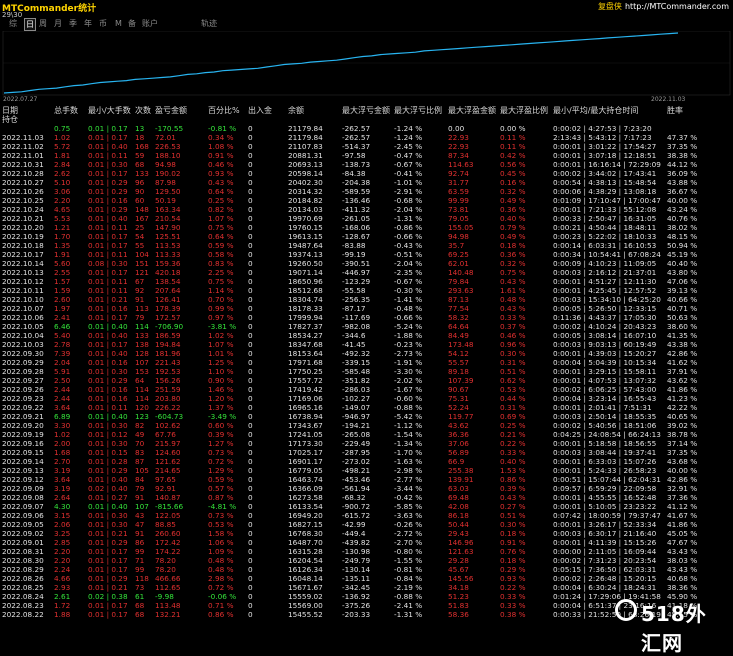 The height and width of the screenshot is (656, 733). I want to click on table-cell: 2022.09.19, so click(23, 434).